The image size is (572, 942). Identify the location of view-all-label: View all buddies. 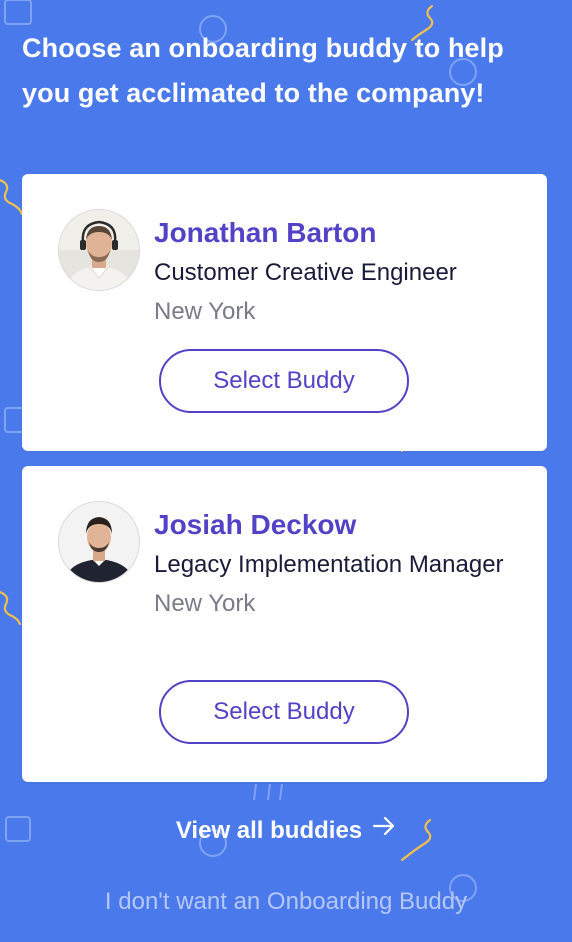
(269, 830).